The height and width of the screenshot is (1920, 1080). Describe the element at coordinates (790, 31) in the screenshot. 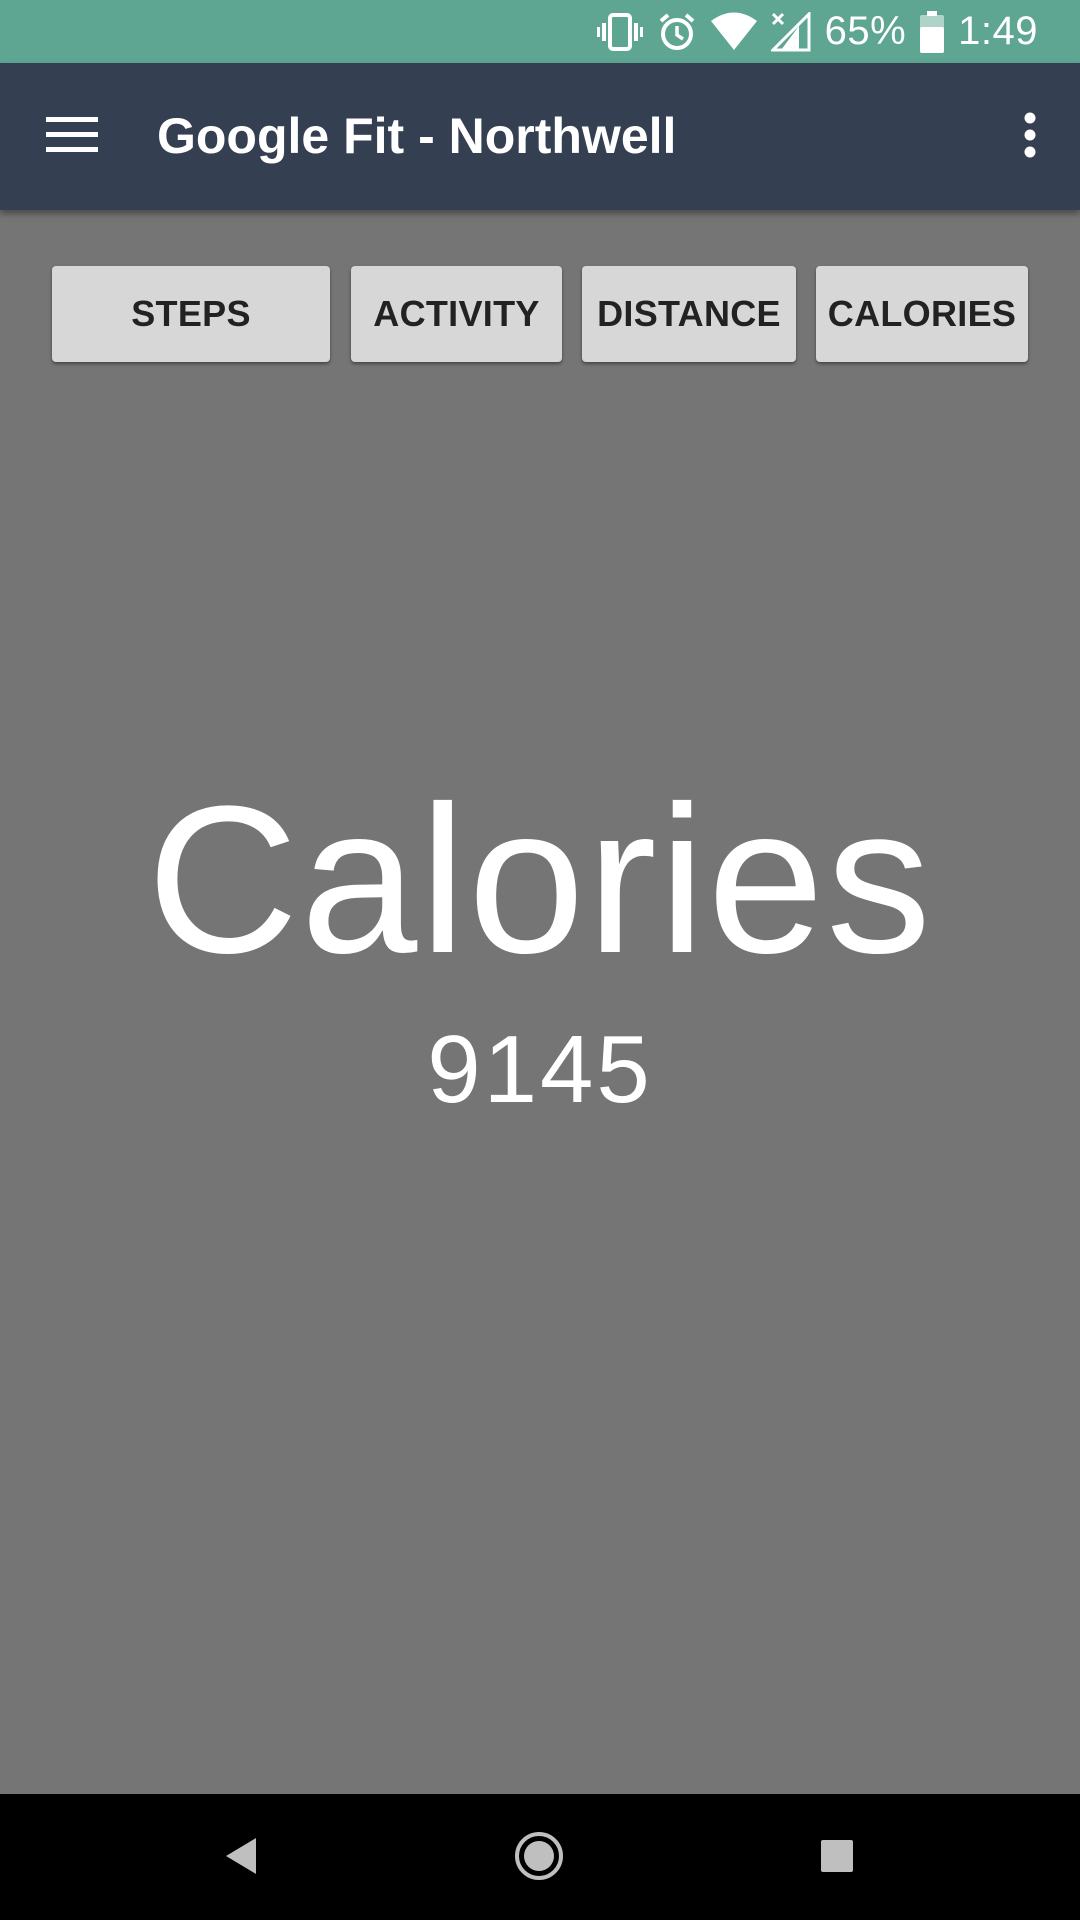

I see `cell-signal-icon` at that location.